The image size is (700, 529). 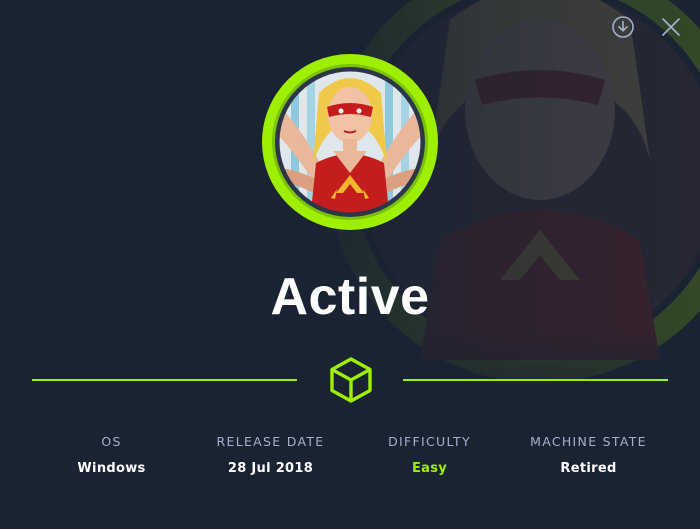 What do you see at coordinates (351, 380) in the screenshot?
I see `cube-icon` at bounding box center [351, 380].